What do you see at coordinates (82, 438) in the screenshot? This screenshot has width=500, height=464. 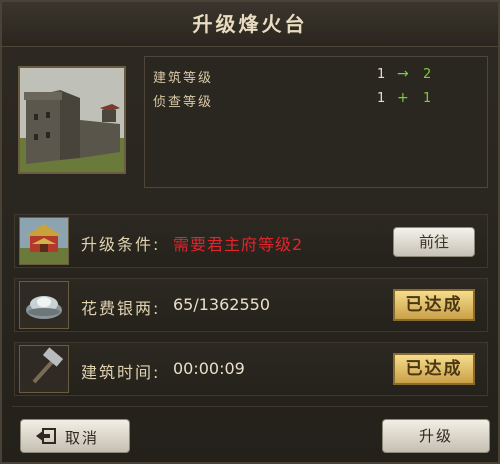 I see `cancel-label: 取消` at bounding box center [82, 438].